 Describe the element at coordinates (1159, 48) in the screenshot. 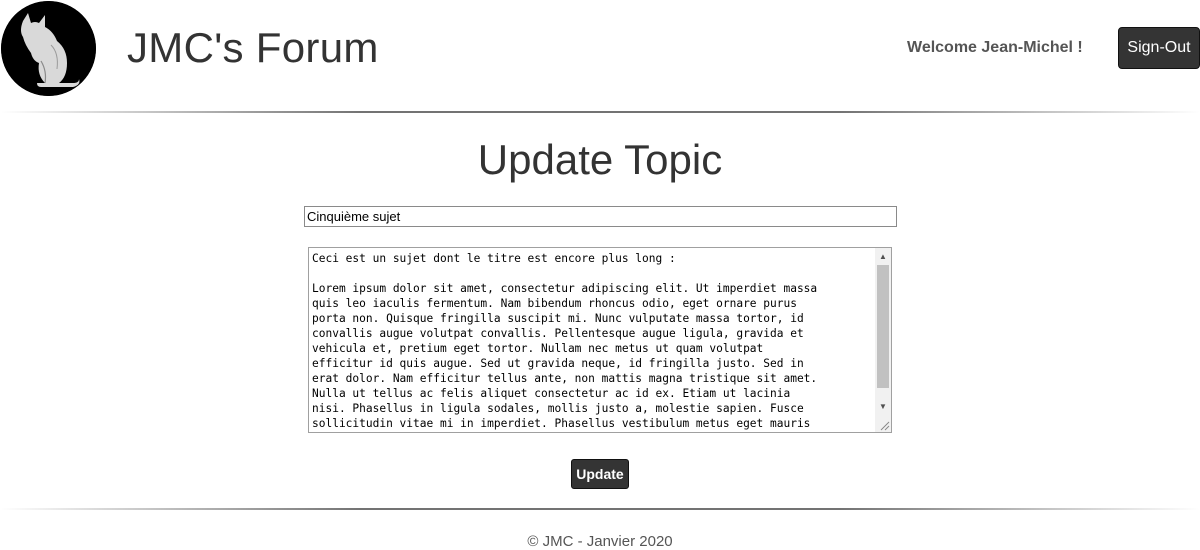

I see `sign-out-button: Sign-Out` at that location.